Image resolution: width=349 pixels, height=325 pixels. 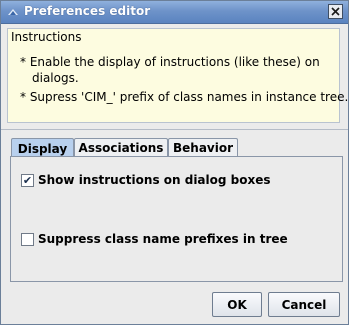 What do you see at coordinates (304, 304) in the screenshot?
I see `cancel-button: Cancel` at bounding box center [304, 304].